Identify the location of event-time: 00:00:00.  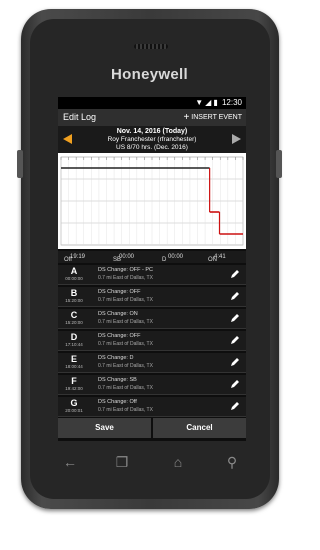
(74, 278).